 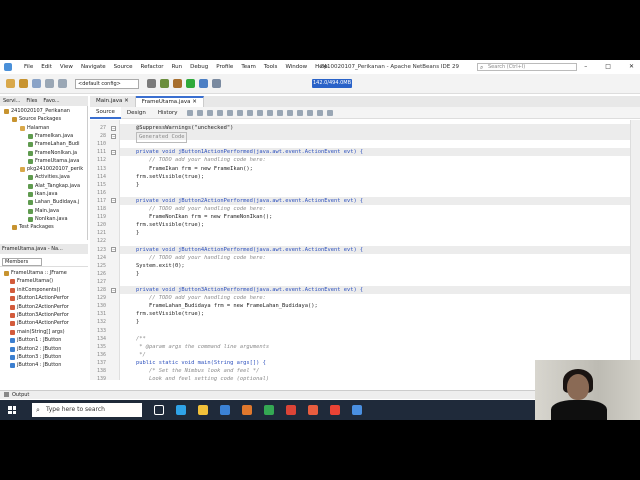 I want to click on tree-item: FrameUtama.java, so click(x=53, y=161).